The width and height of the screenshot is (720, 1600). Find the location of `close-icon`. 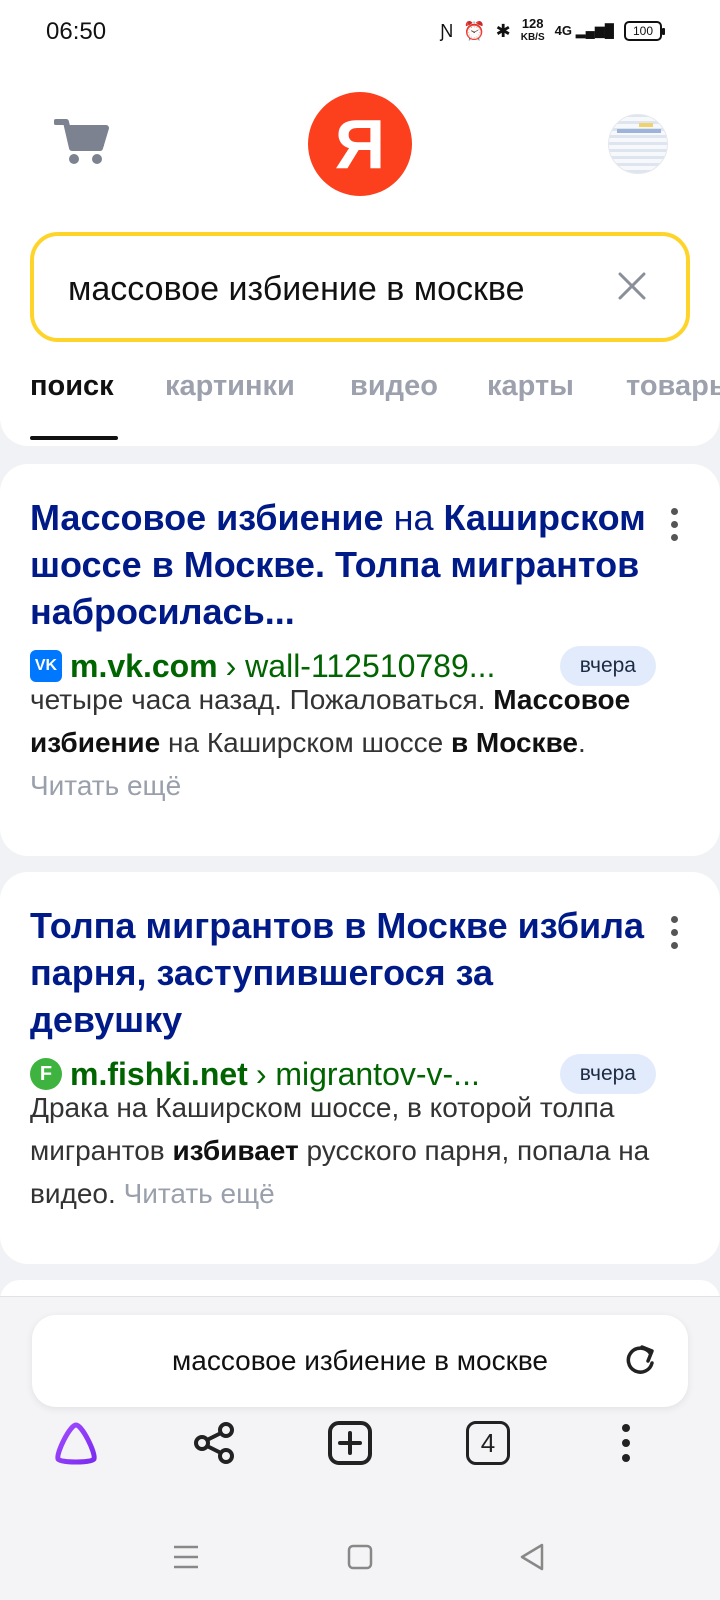

close-icon is located at coordinates (632, 286).